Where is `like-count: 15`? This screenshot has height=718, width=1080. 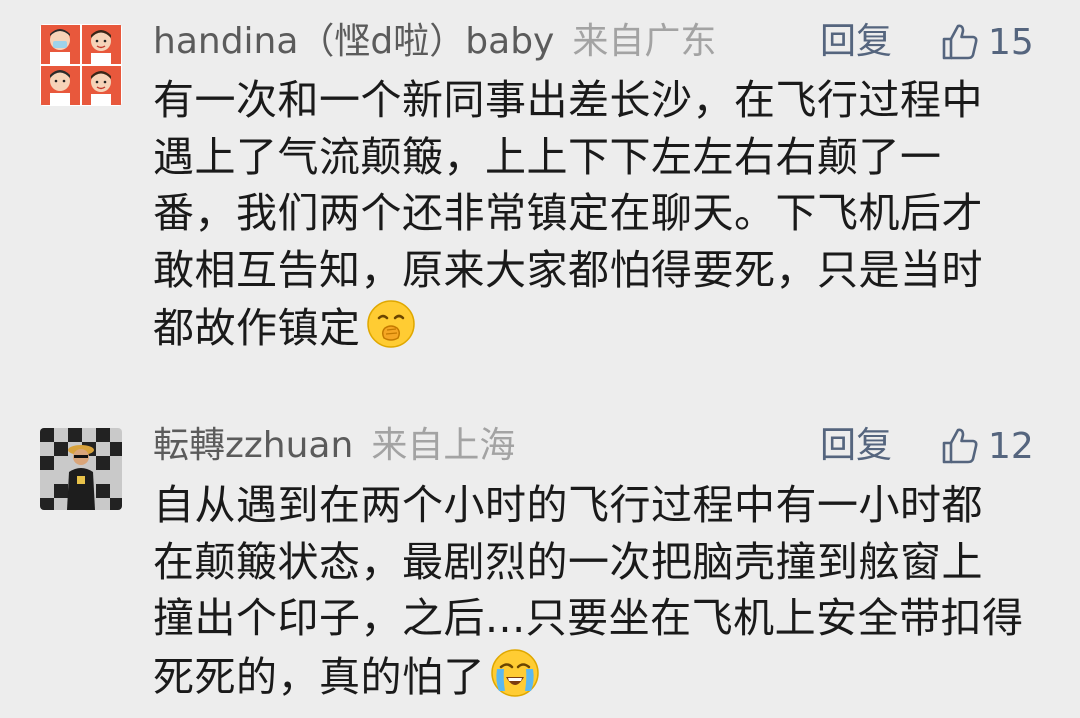 like-count: 15 is located at coordinates (1011, 42).